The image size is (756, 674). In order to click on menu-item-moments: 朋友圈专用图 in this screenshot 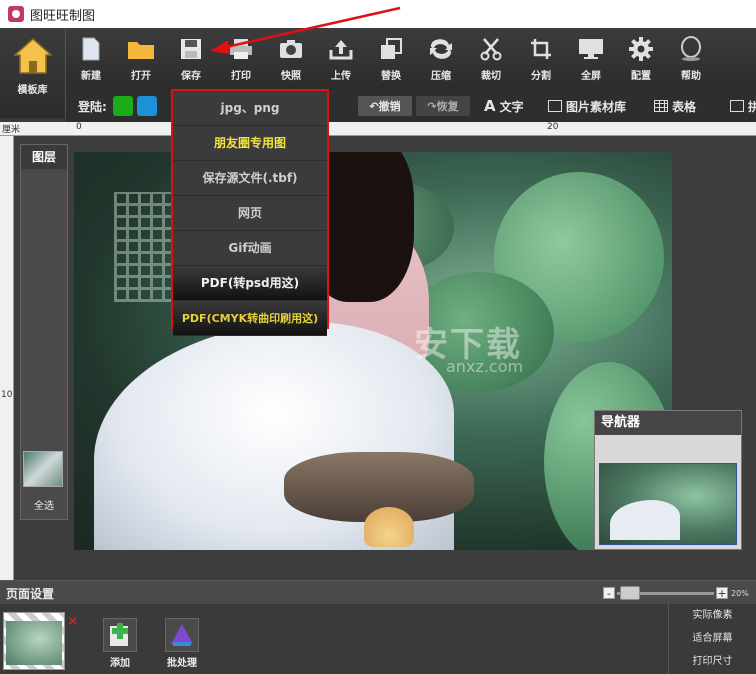, I will do `click(250, 143)`.